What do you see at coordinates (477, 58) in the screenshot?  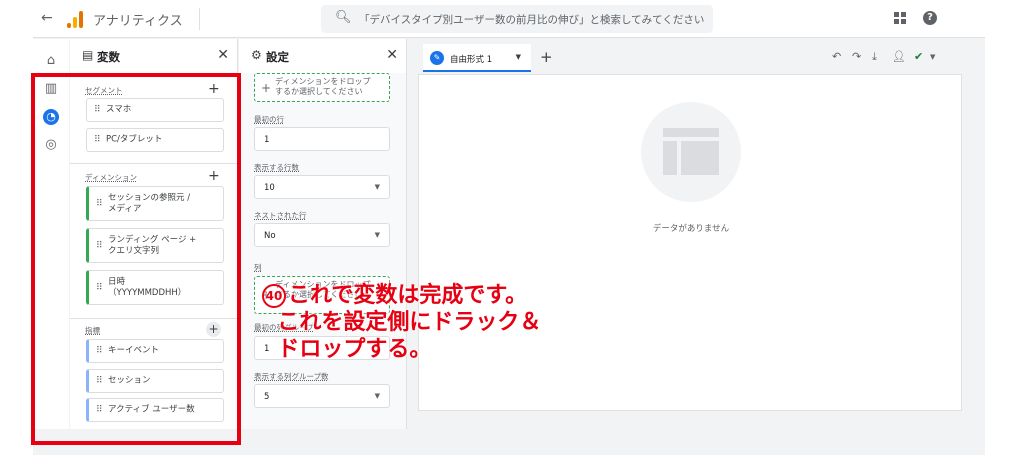 I see `tab-freeform: ✎ 自由形式 1 ▼` at bounding box center [477, 58].